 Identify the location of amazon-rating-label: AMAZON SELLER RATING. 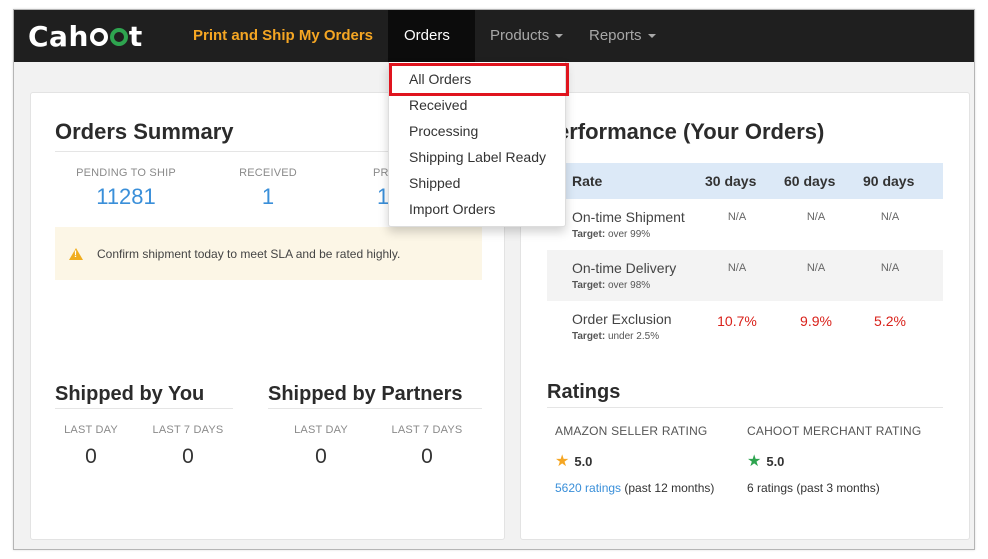
(631, 431).